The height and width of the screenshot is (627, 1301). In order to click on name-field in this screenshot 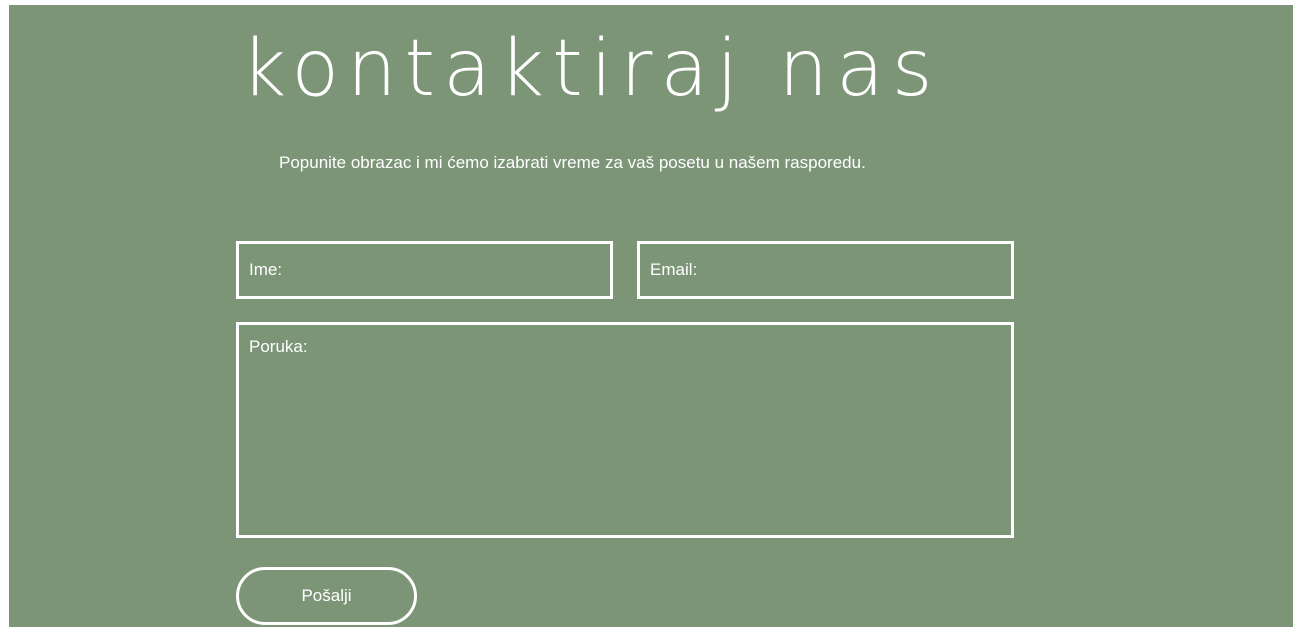, I will do `click(424, 270)`.